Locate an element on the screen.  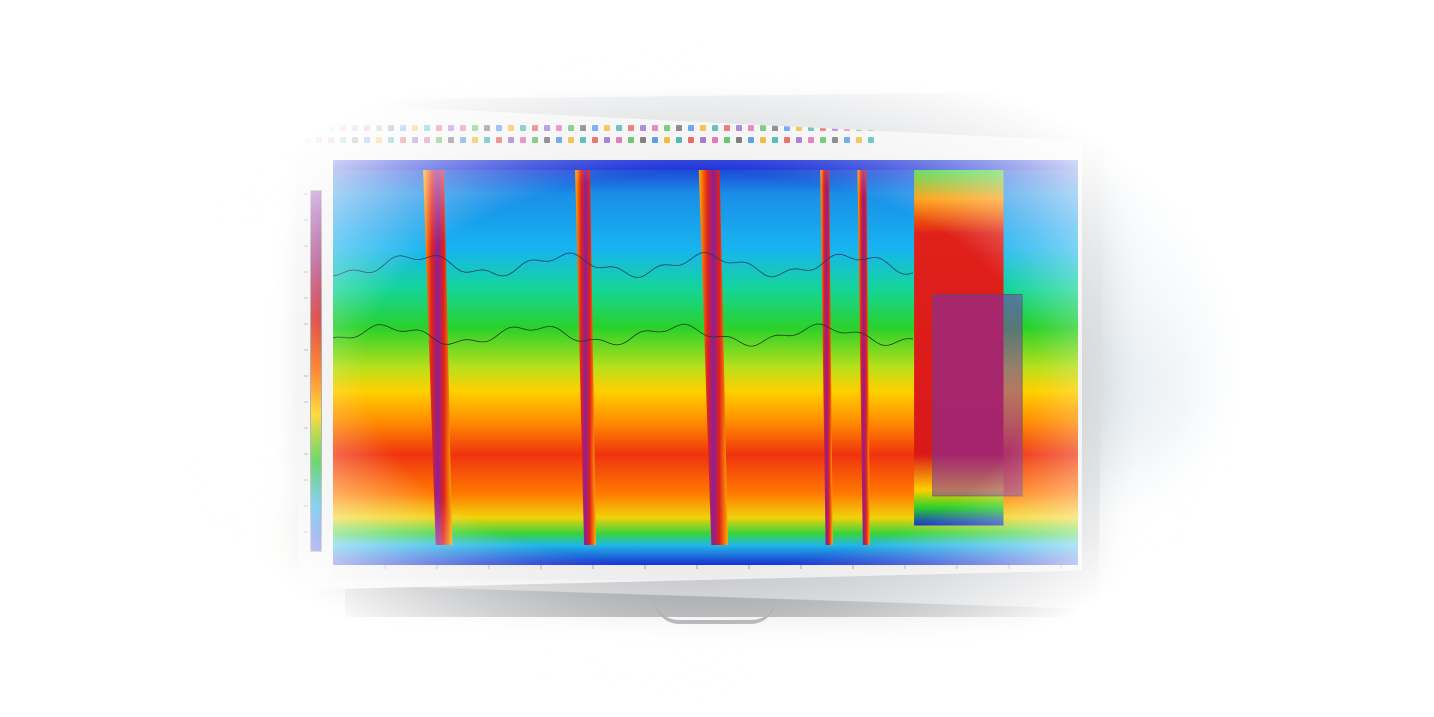
color-scale-bar is located at coordinates (316, 371).